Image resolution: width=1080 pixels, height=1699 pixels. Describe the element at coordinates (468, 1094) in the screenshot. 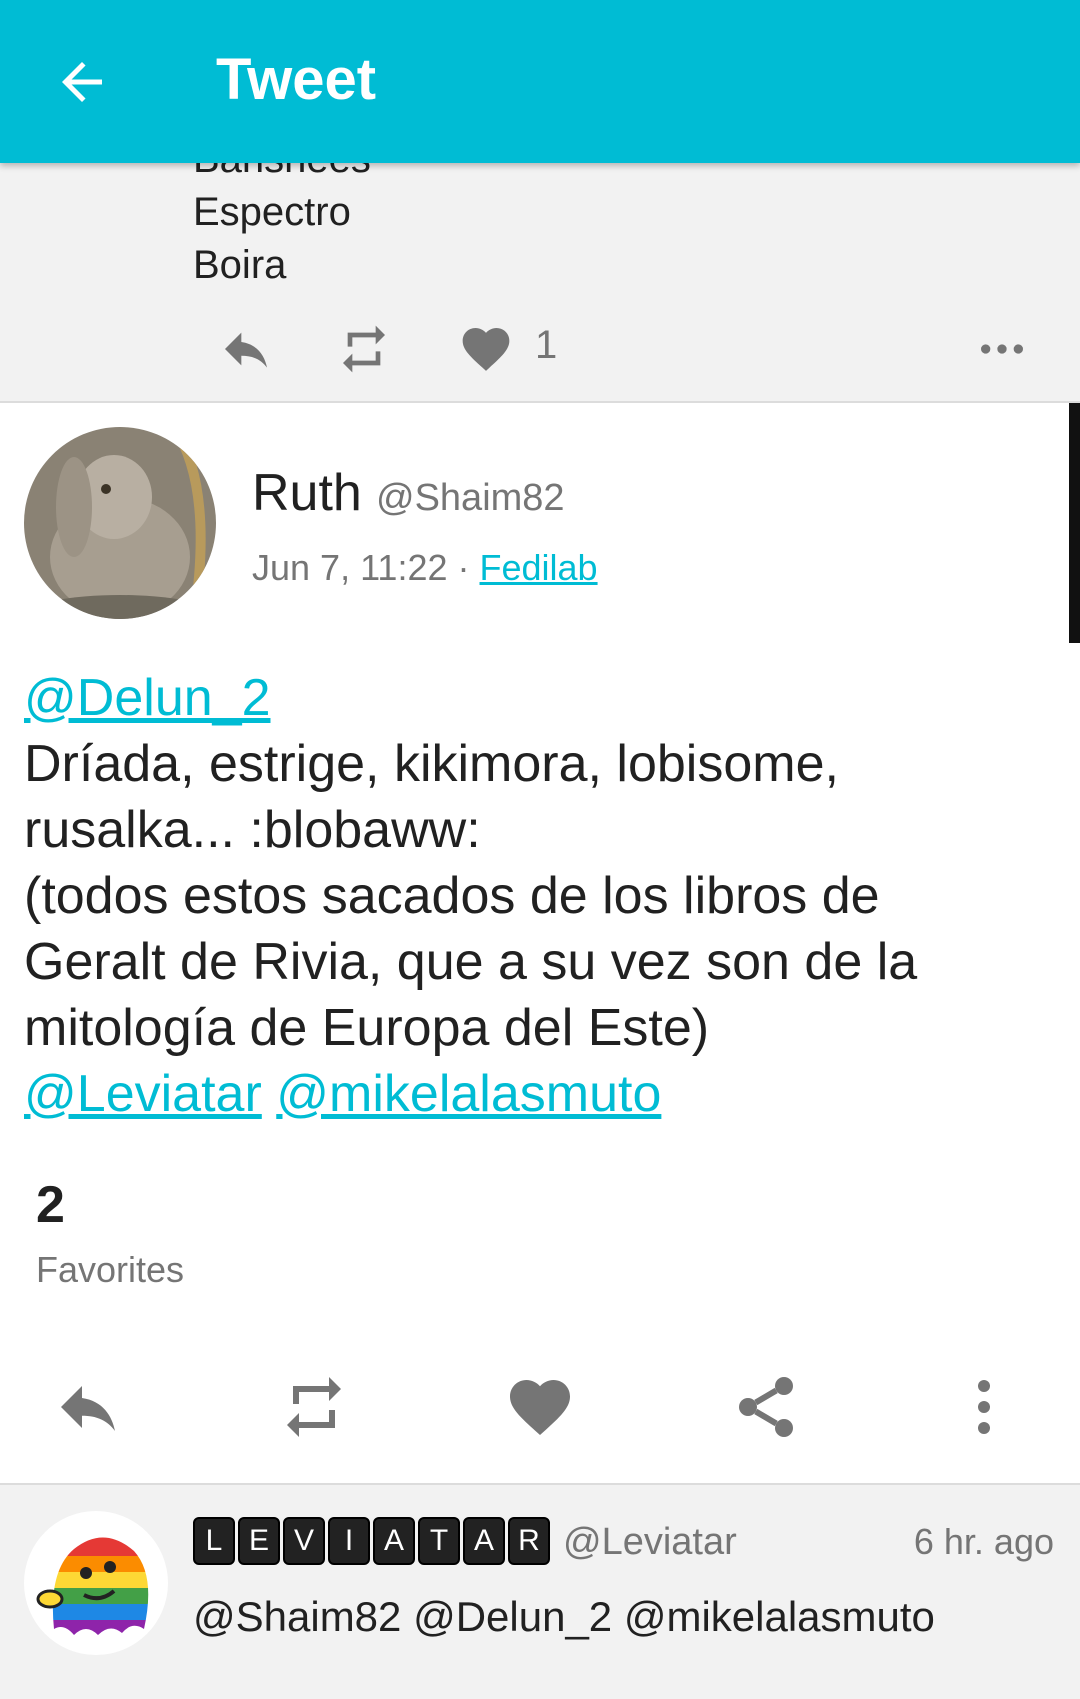

I see `mention-link: @mikelalasmuto` at that location.